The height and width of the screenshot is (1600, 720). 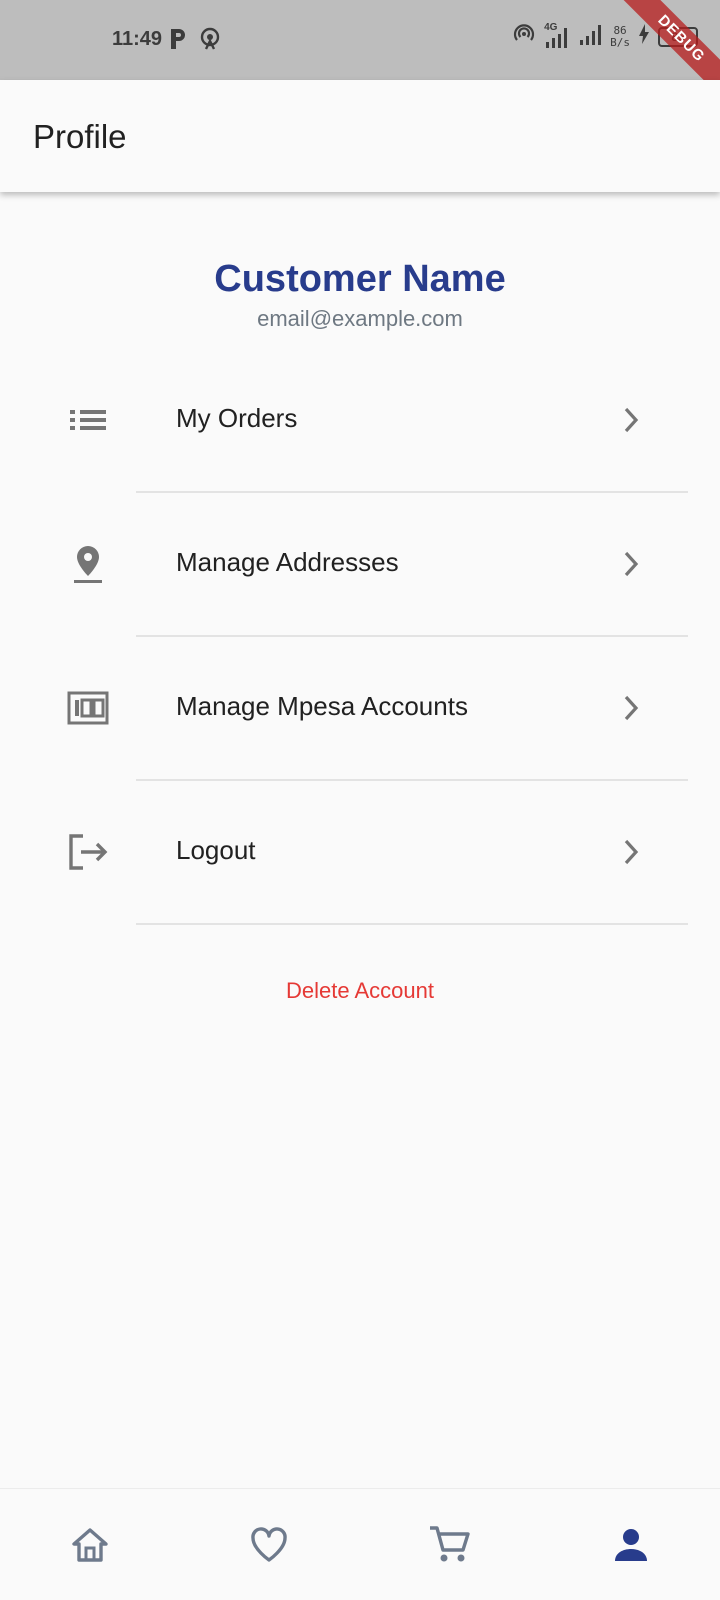 I want to click on menu-item-manage-mpesa-accounts: Manage Mpesa Accounts, so click(x=360, y=708).